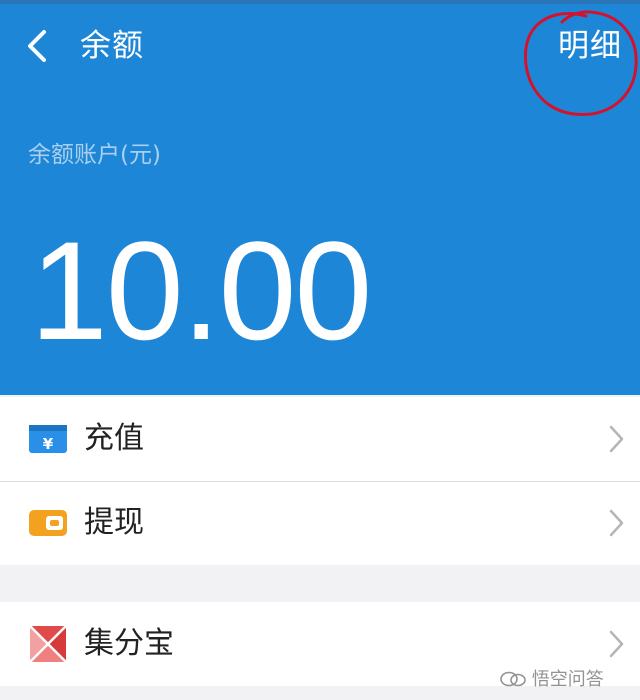  Describe the element at coordinates (94, 155) in the screenshot. I see `account-label: 余额账户(元)` at that location.